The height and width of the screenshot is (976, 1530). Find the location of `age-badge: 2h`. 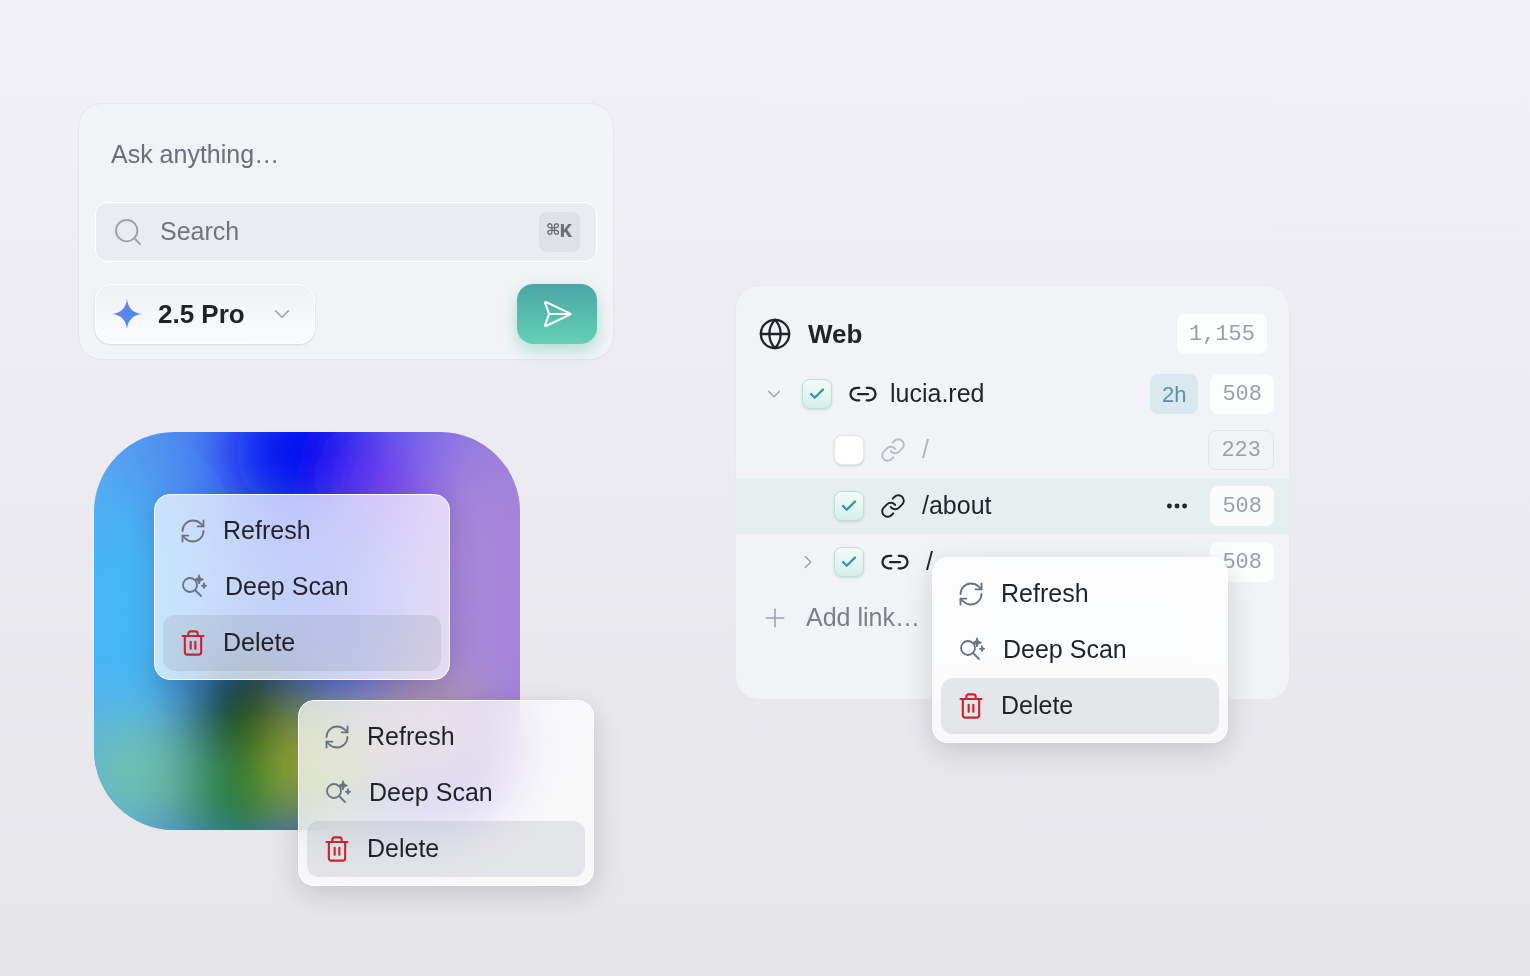

age-badge: 2h is located at coordinates (1174, 394).